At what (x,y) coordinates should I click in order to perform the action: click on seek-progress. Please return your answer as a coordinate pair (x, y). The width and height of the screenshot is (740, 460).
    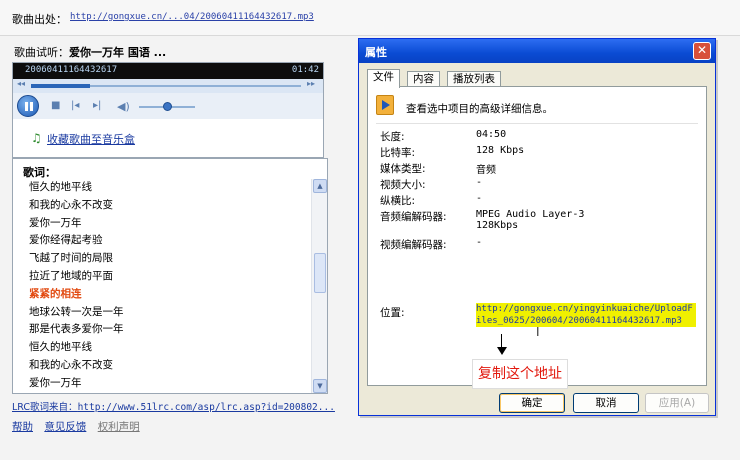
    Looking at the image, I should click on (60, 86).